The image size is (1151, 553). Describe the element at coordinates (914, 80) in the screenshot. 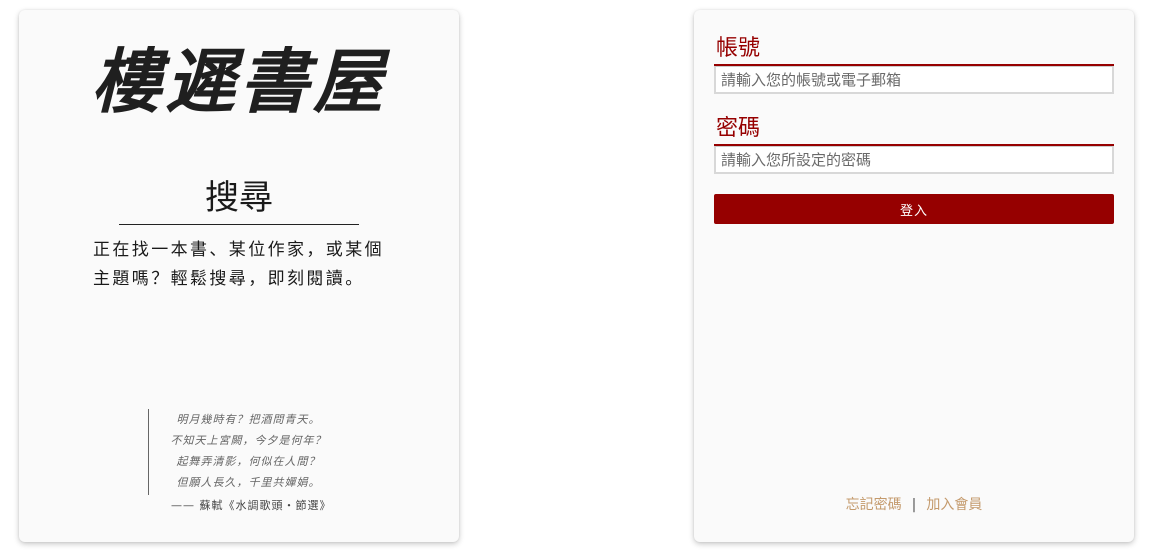

I see `account-input` at that location.